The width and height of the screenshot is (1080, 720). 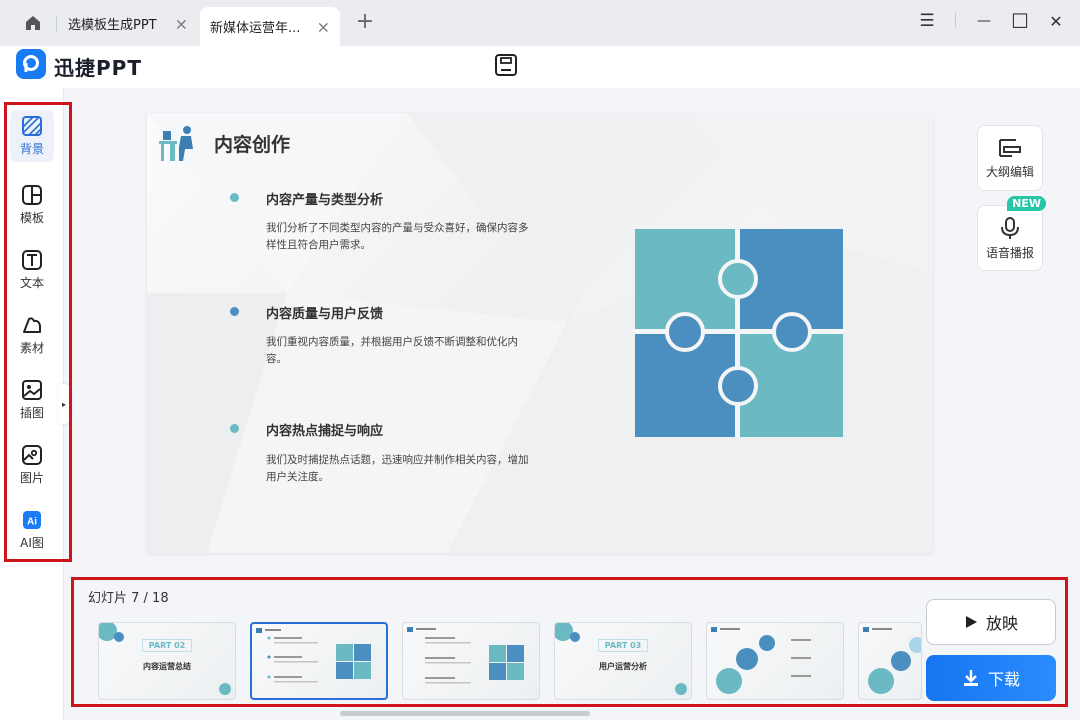 What do you see at coordinates (1010, 158) in the screenshot?
I see `outline-edit-button: 大纲编辑` at bounding box center [1010, 158].